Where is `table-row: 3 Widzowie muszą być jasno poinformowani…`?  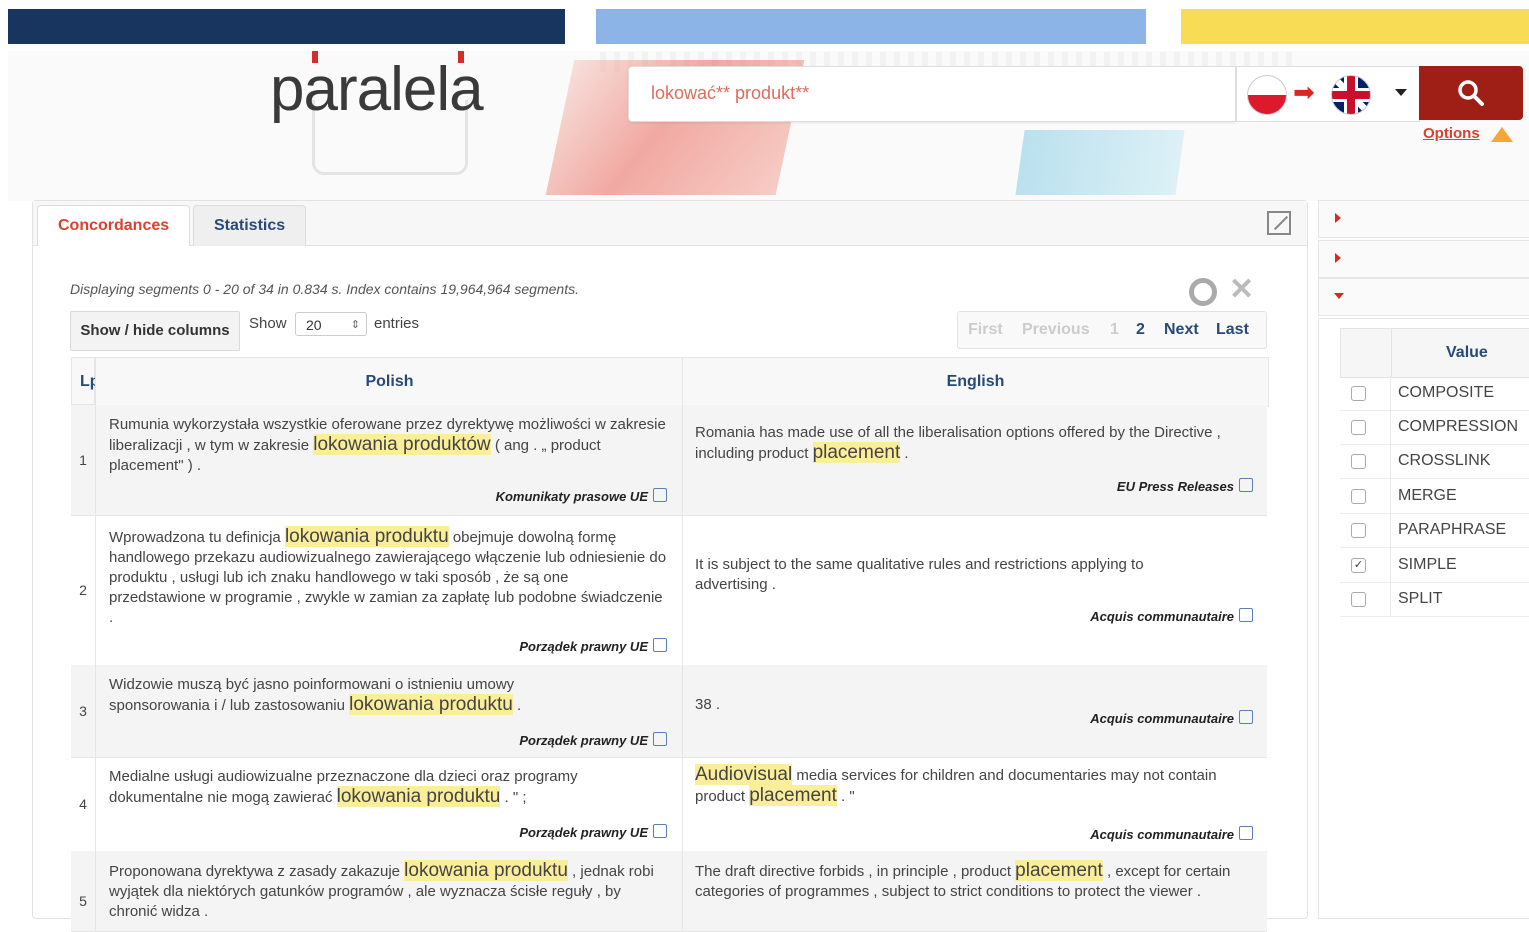 table-row: 3 Widzowie muszą być jasno poinformowani… is located at coordinates (669, 711).